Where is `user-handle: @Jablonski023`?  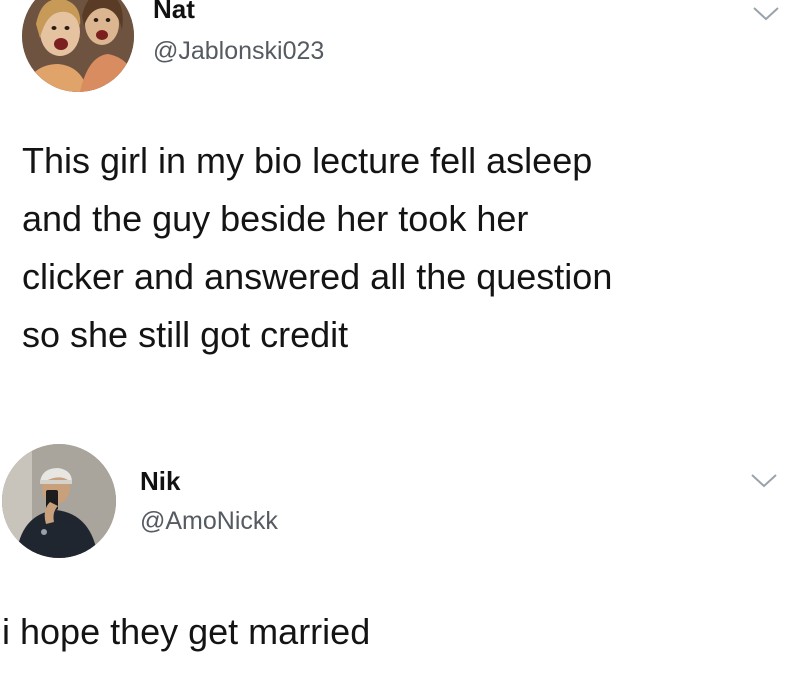
user-handle: @Jablonski023 is located at coordinates (238, 51).